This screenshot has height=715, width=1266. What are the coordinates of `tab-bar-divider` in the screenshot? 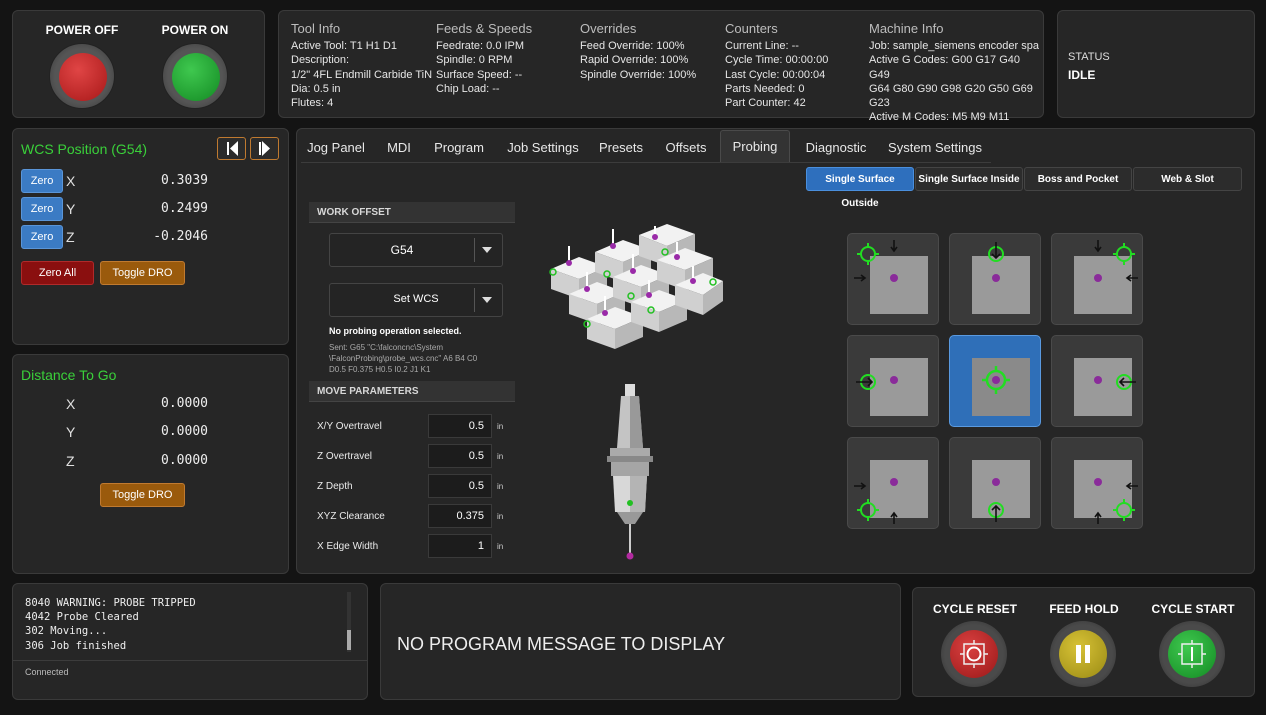 It's located at (646, 162).